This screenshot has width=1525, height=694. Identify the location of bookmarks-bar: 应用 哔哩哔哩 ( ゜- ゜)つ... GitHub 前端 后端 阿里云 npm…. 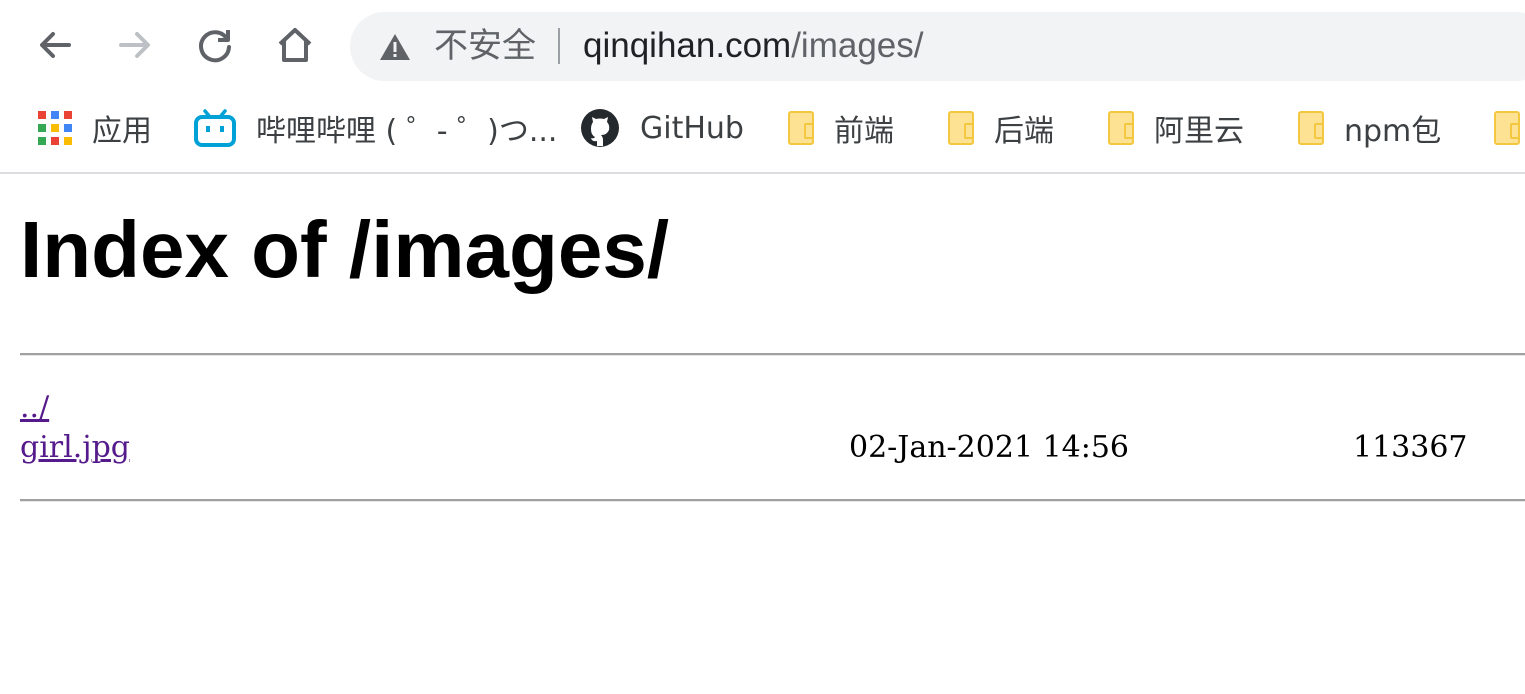
(762, 133).